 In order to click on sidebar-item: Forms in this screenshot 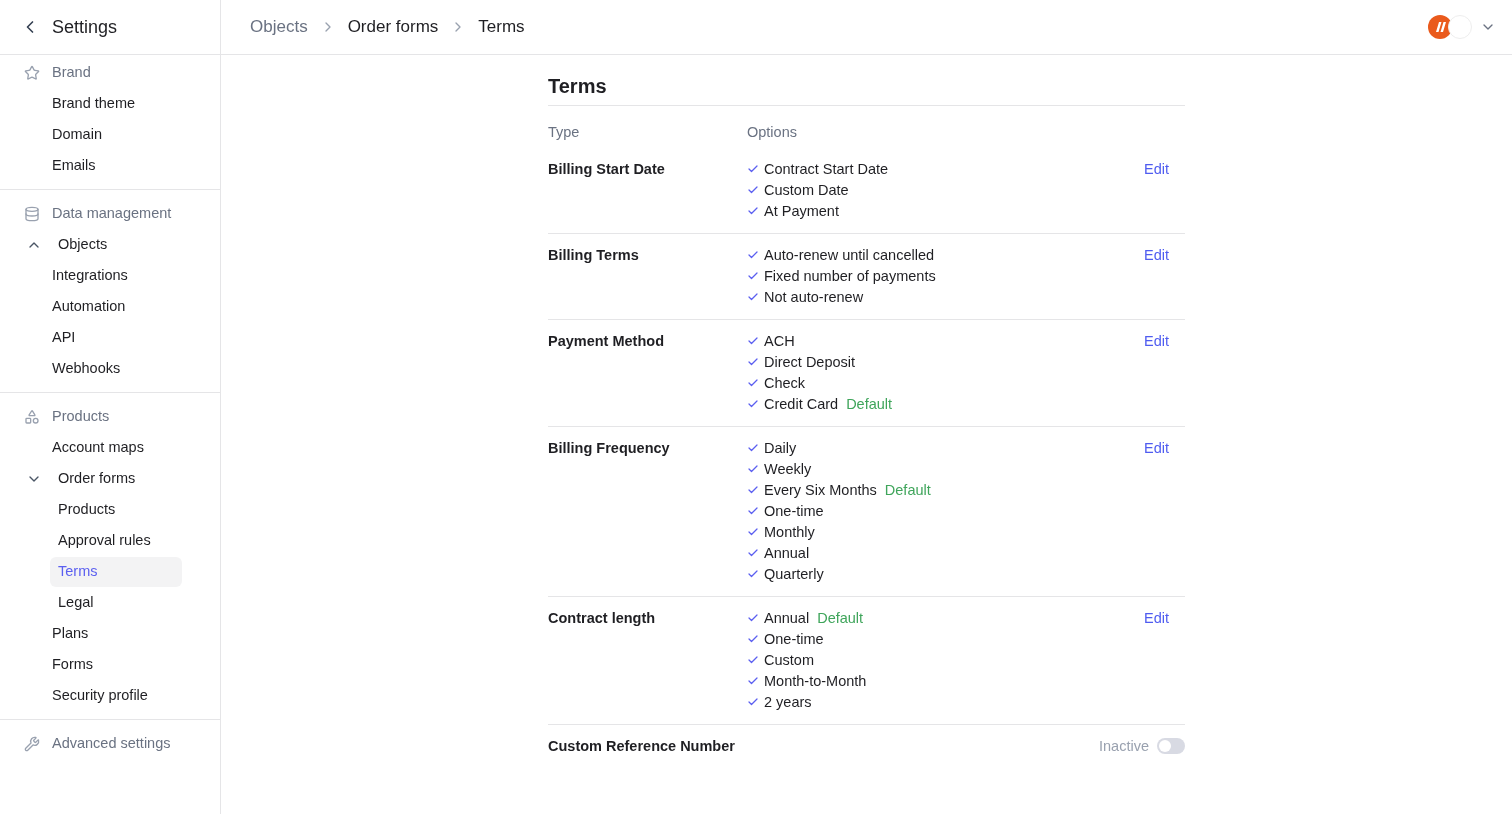, I will do `click(110, 664)`.